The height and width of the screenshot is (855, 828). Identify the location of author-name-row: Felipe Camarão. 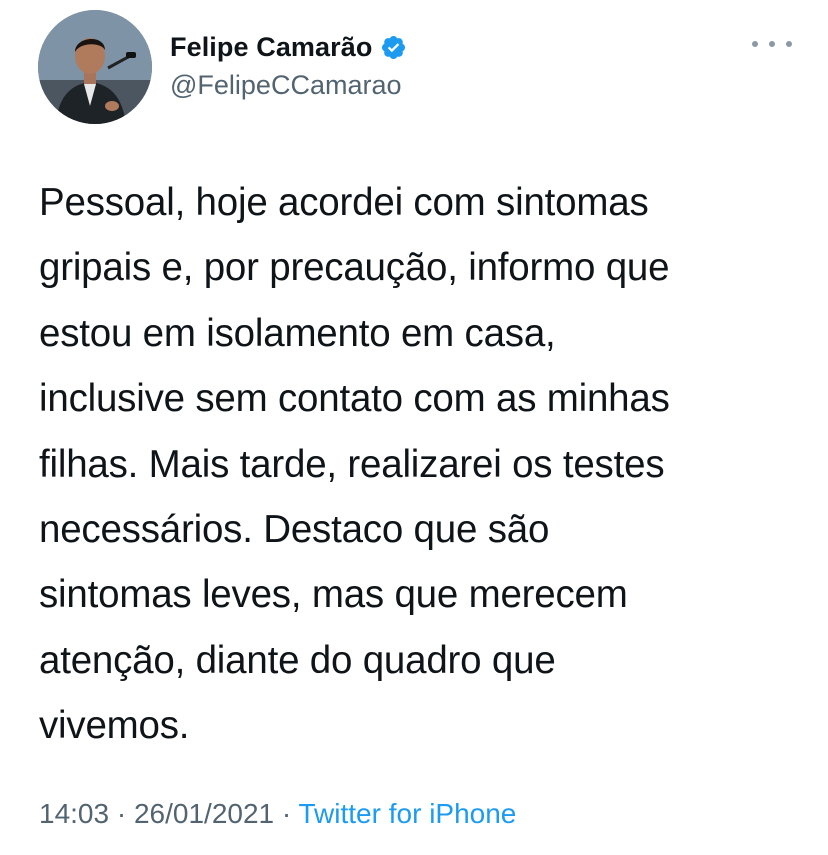
(288, 47).